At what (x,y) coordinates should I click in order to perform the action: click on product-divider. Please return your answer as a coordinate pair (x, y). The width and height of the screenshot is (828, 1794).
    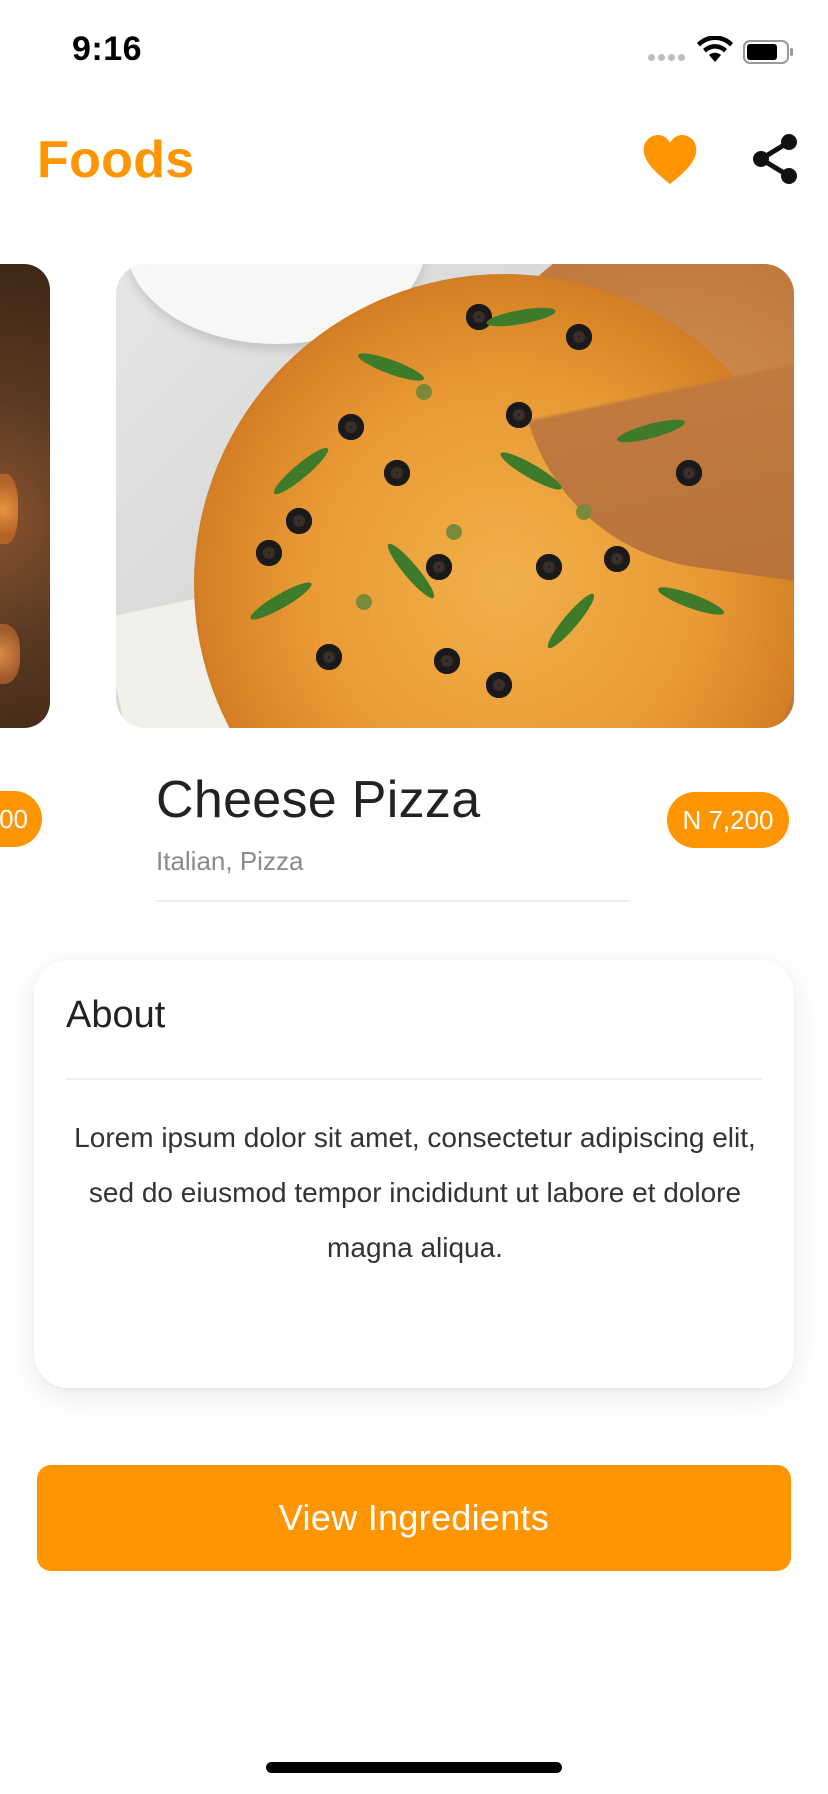
    Looking at the image, I should click on (393, 901).